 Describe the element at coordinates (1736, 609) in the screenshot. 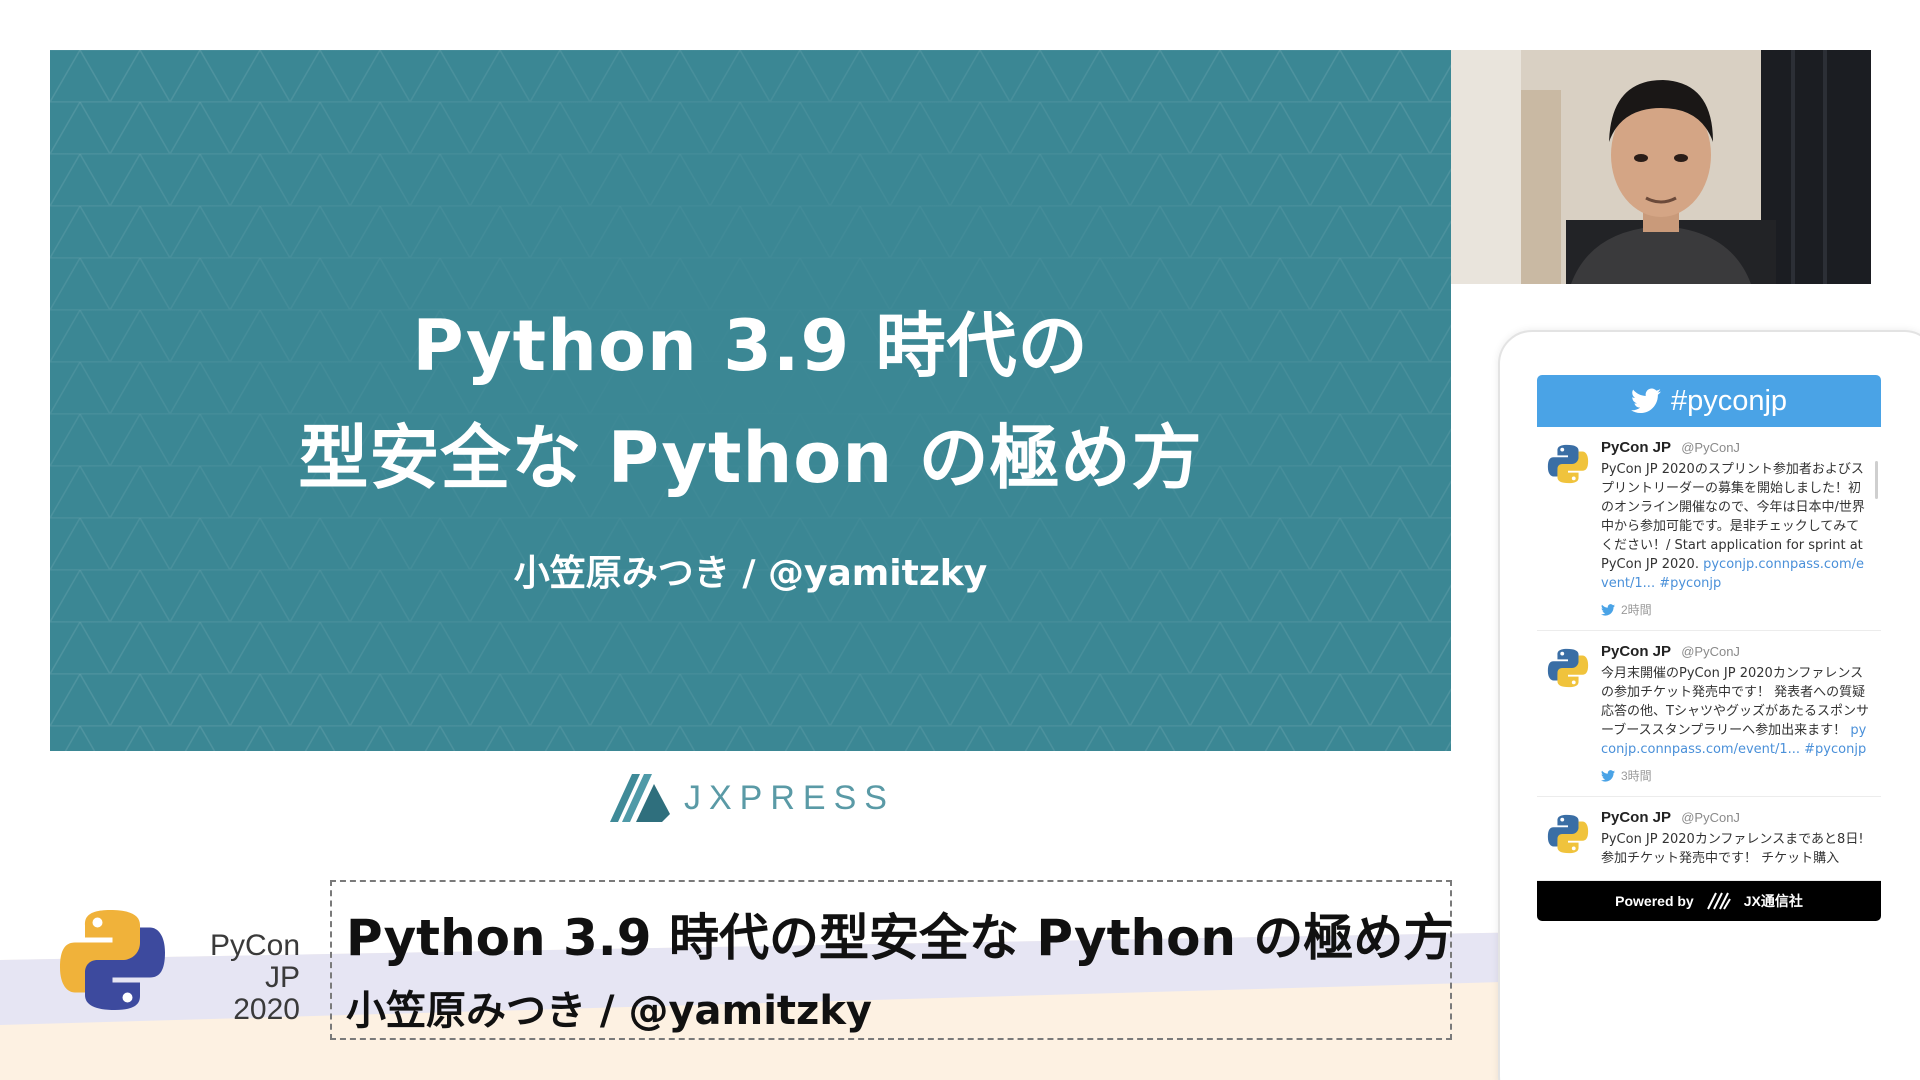

I see `tweet-timestamp: 2時間` at that location.